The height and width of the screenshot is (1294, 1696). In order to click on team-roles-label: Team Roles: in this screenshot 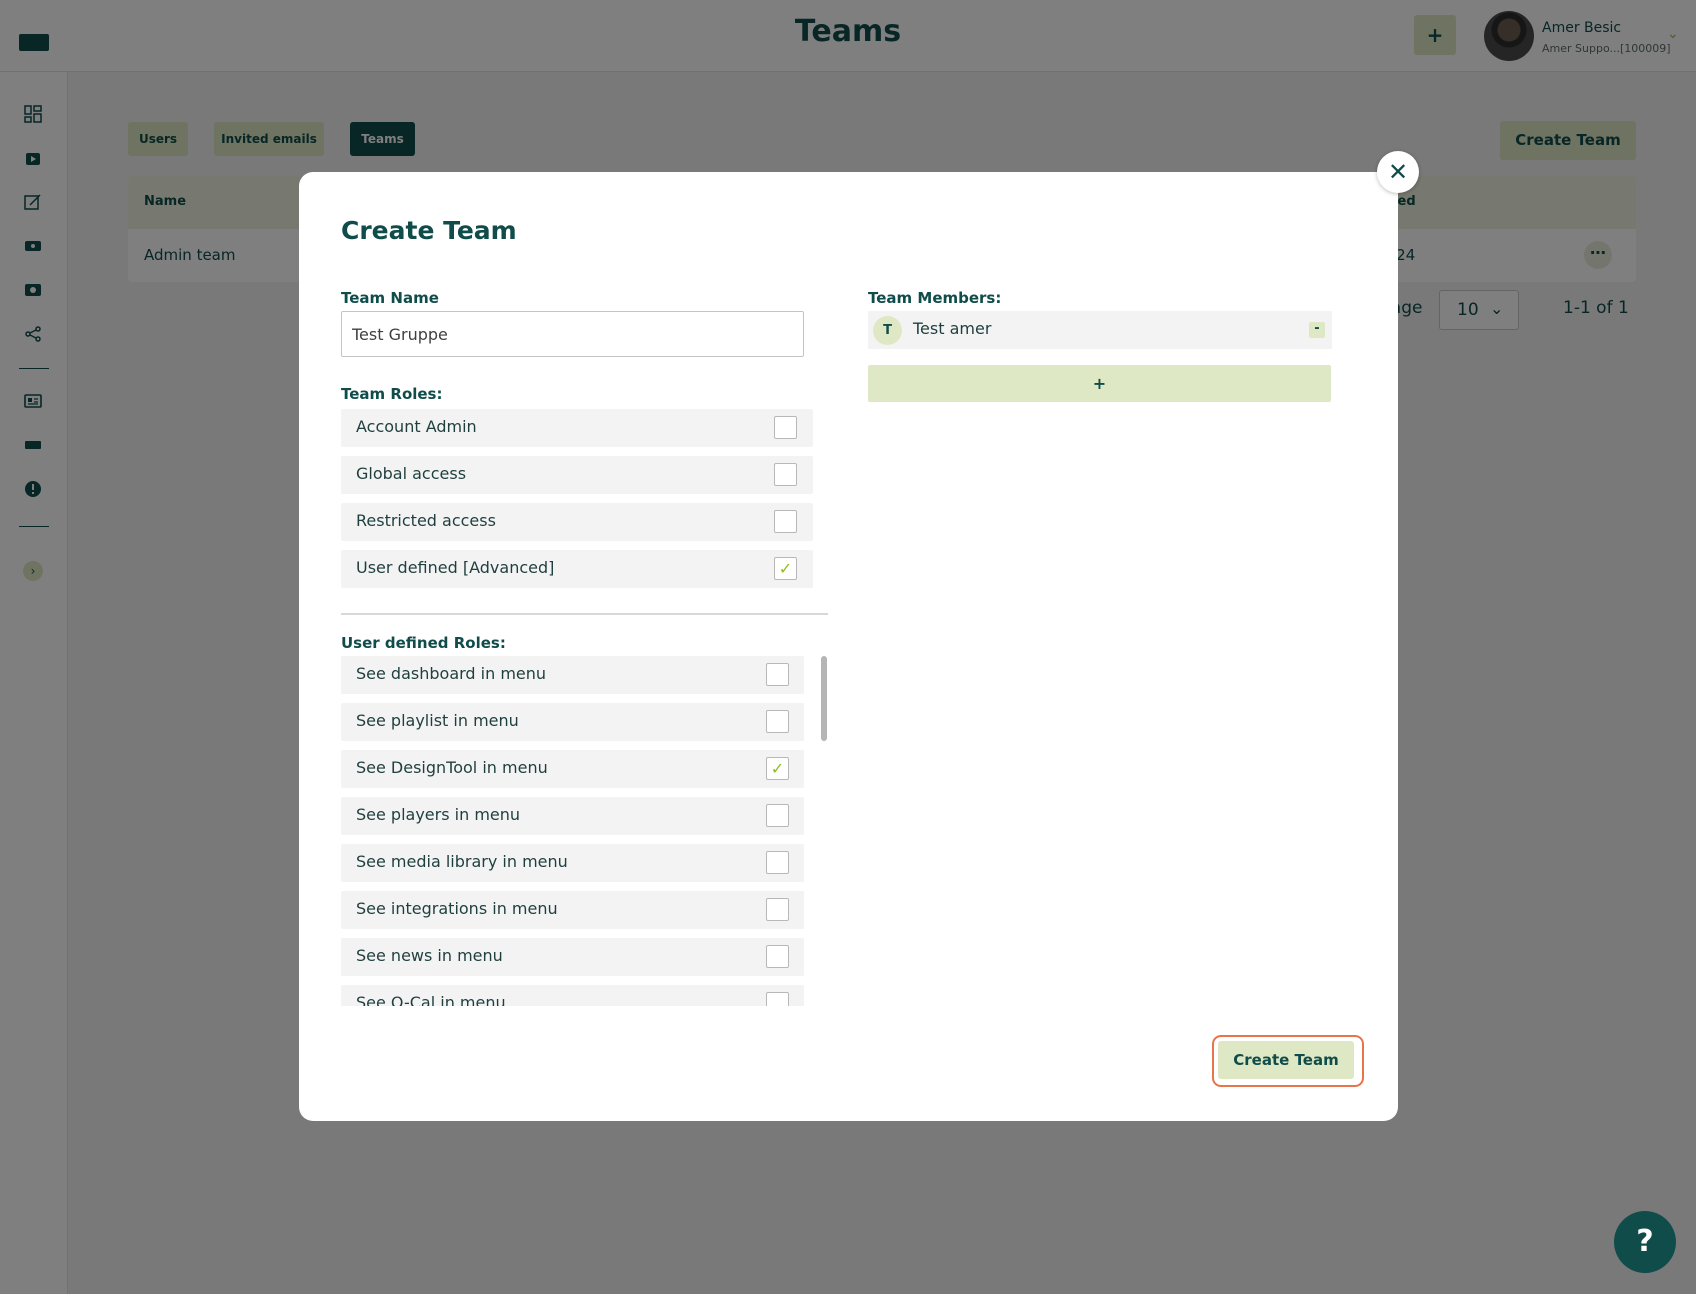, I will do `click(392, 394)`.